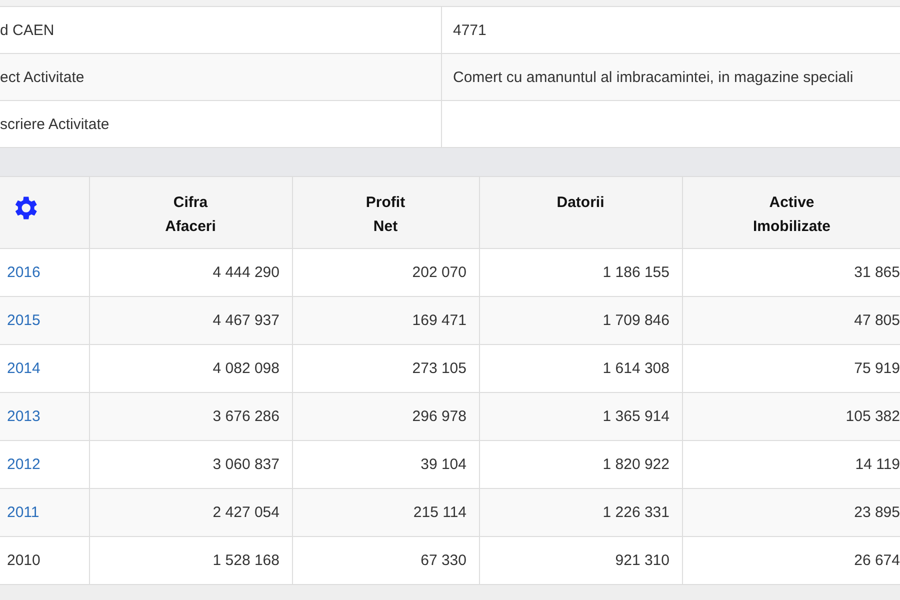 This screenshot has width=900, height=600. Describe the element at coordinates (791, 320) in the screenshot. I see `table-cell: 47 805` at that location.